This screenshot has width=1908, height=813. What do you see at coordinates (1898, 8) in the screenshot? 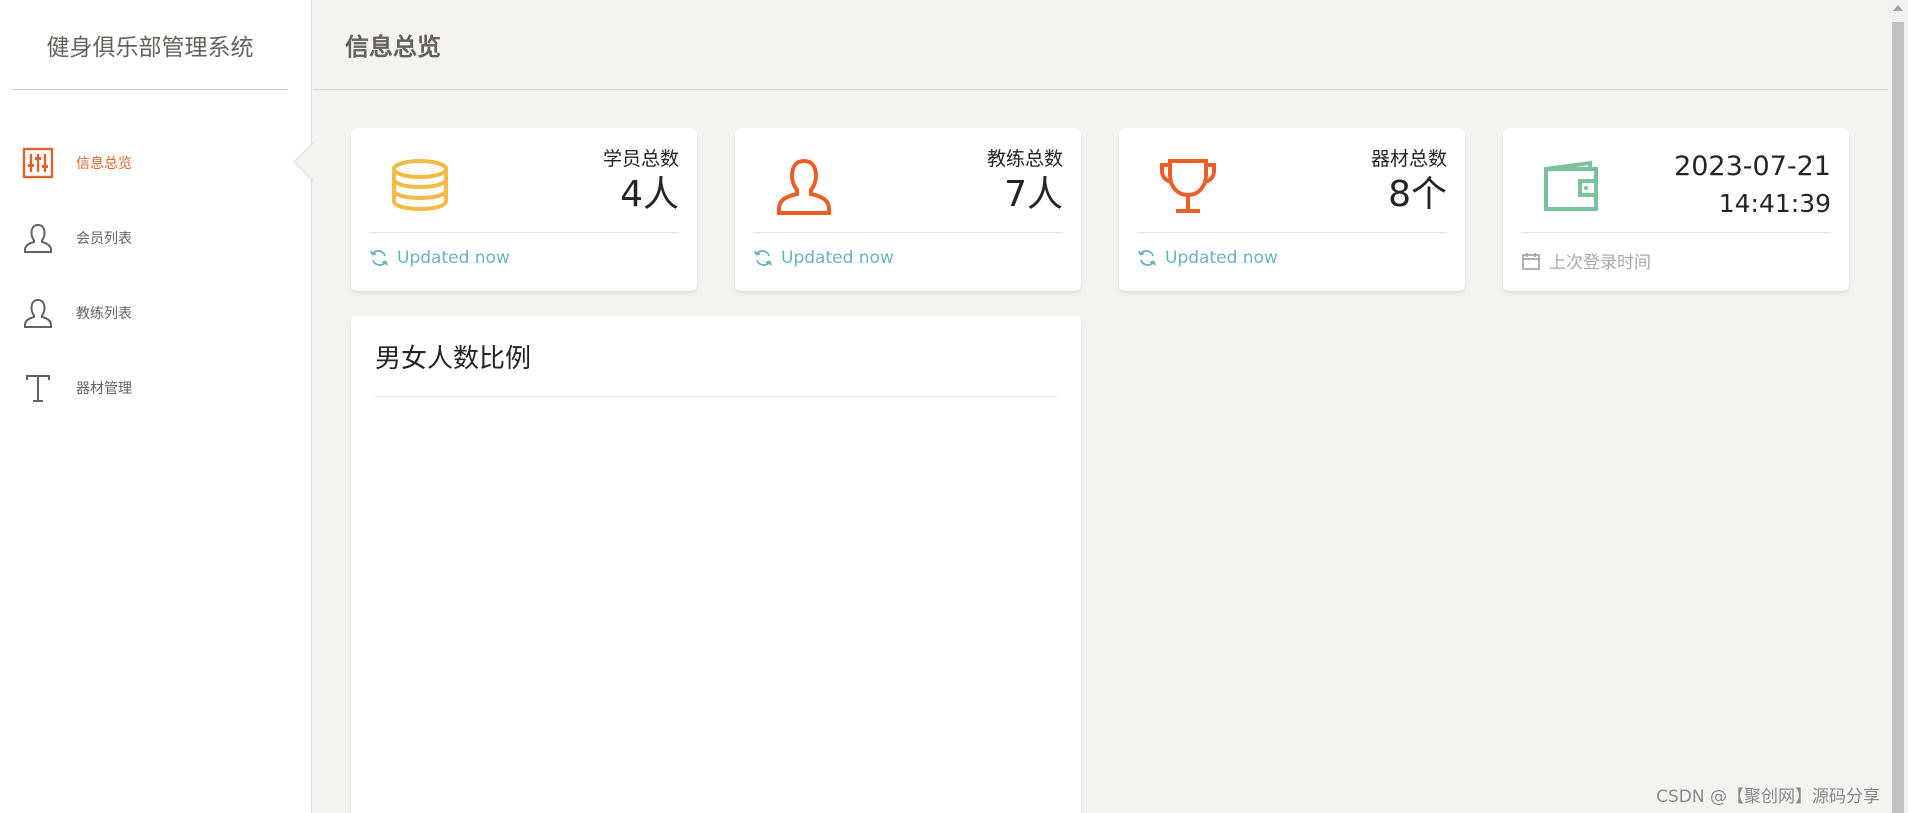
I see `scroll-up-arrow` at bounding box center [1898, 8].